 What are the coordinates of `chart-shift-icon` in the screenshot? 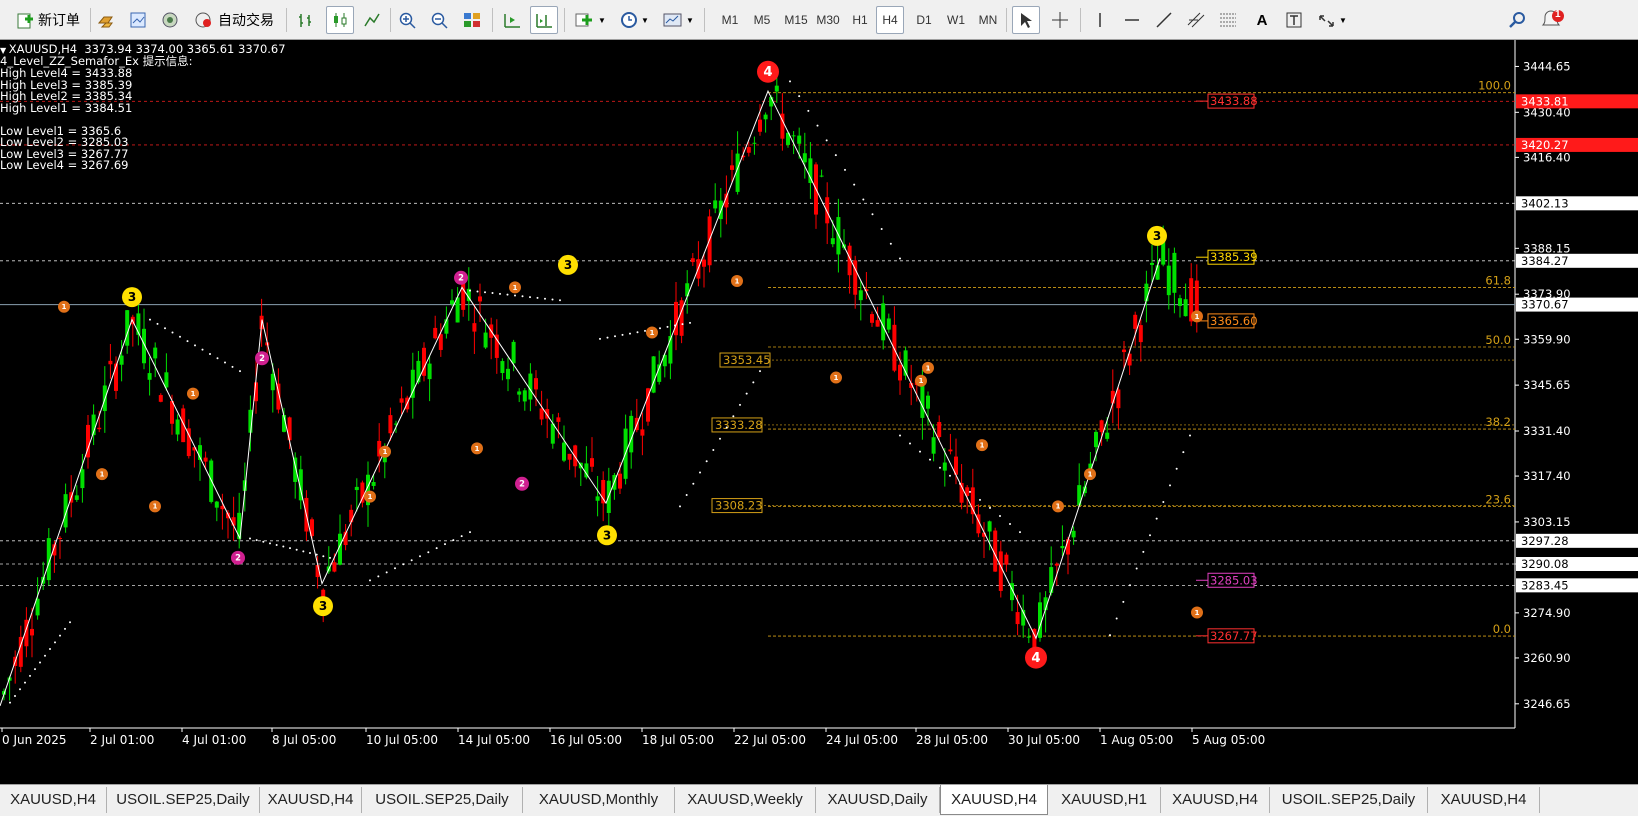 It's located at (544, 20).